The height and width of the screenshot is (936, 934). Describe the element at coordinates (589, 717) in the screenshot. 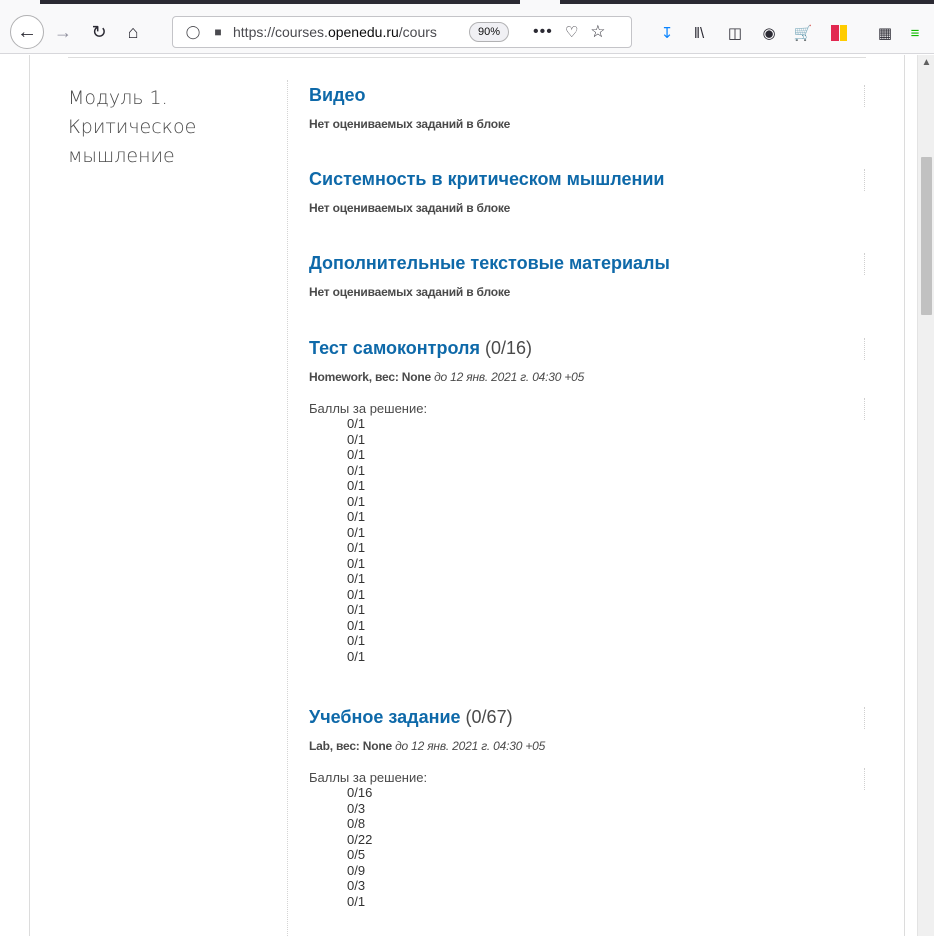

I see `section-title: Учебное задание (0/67)` at that location.